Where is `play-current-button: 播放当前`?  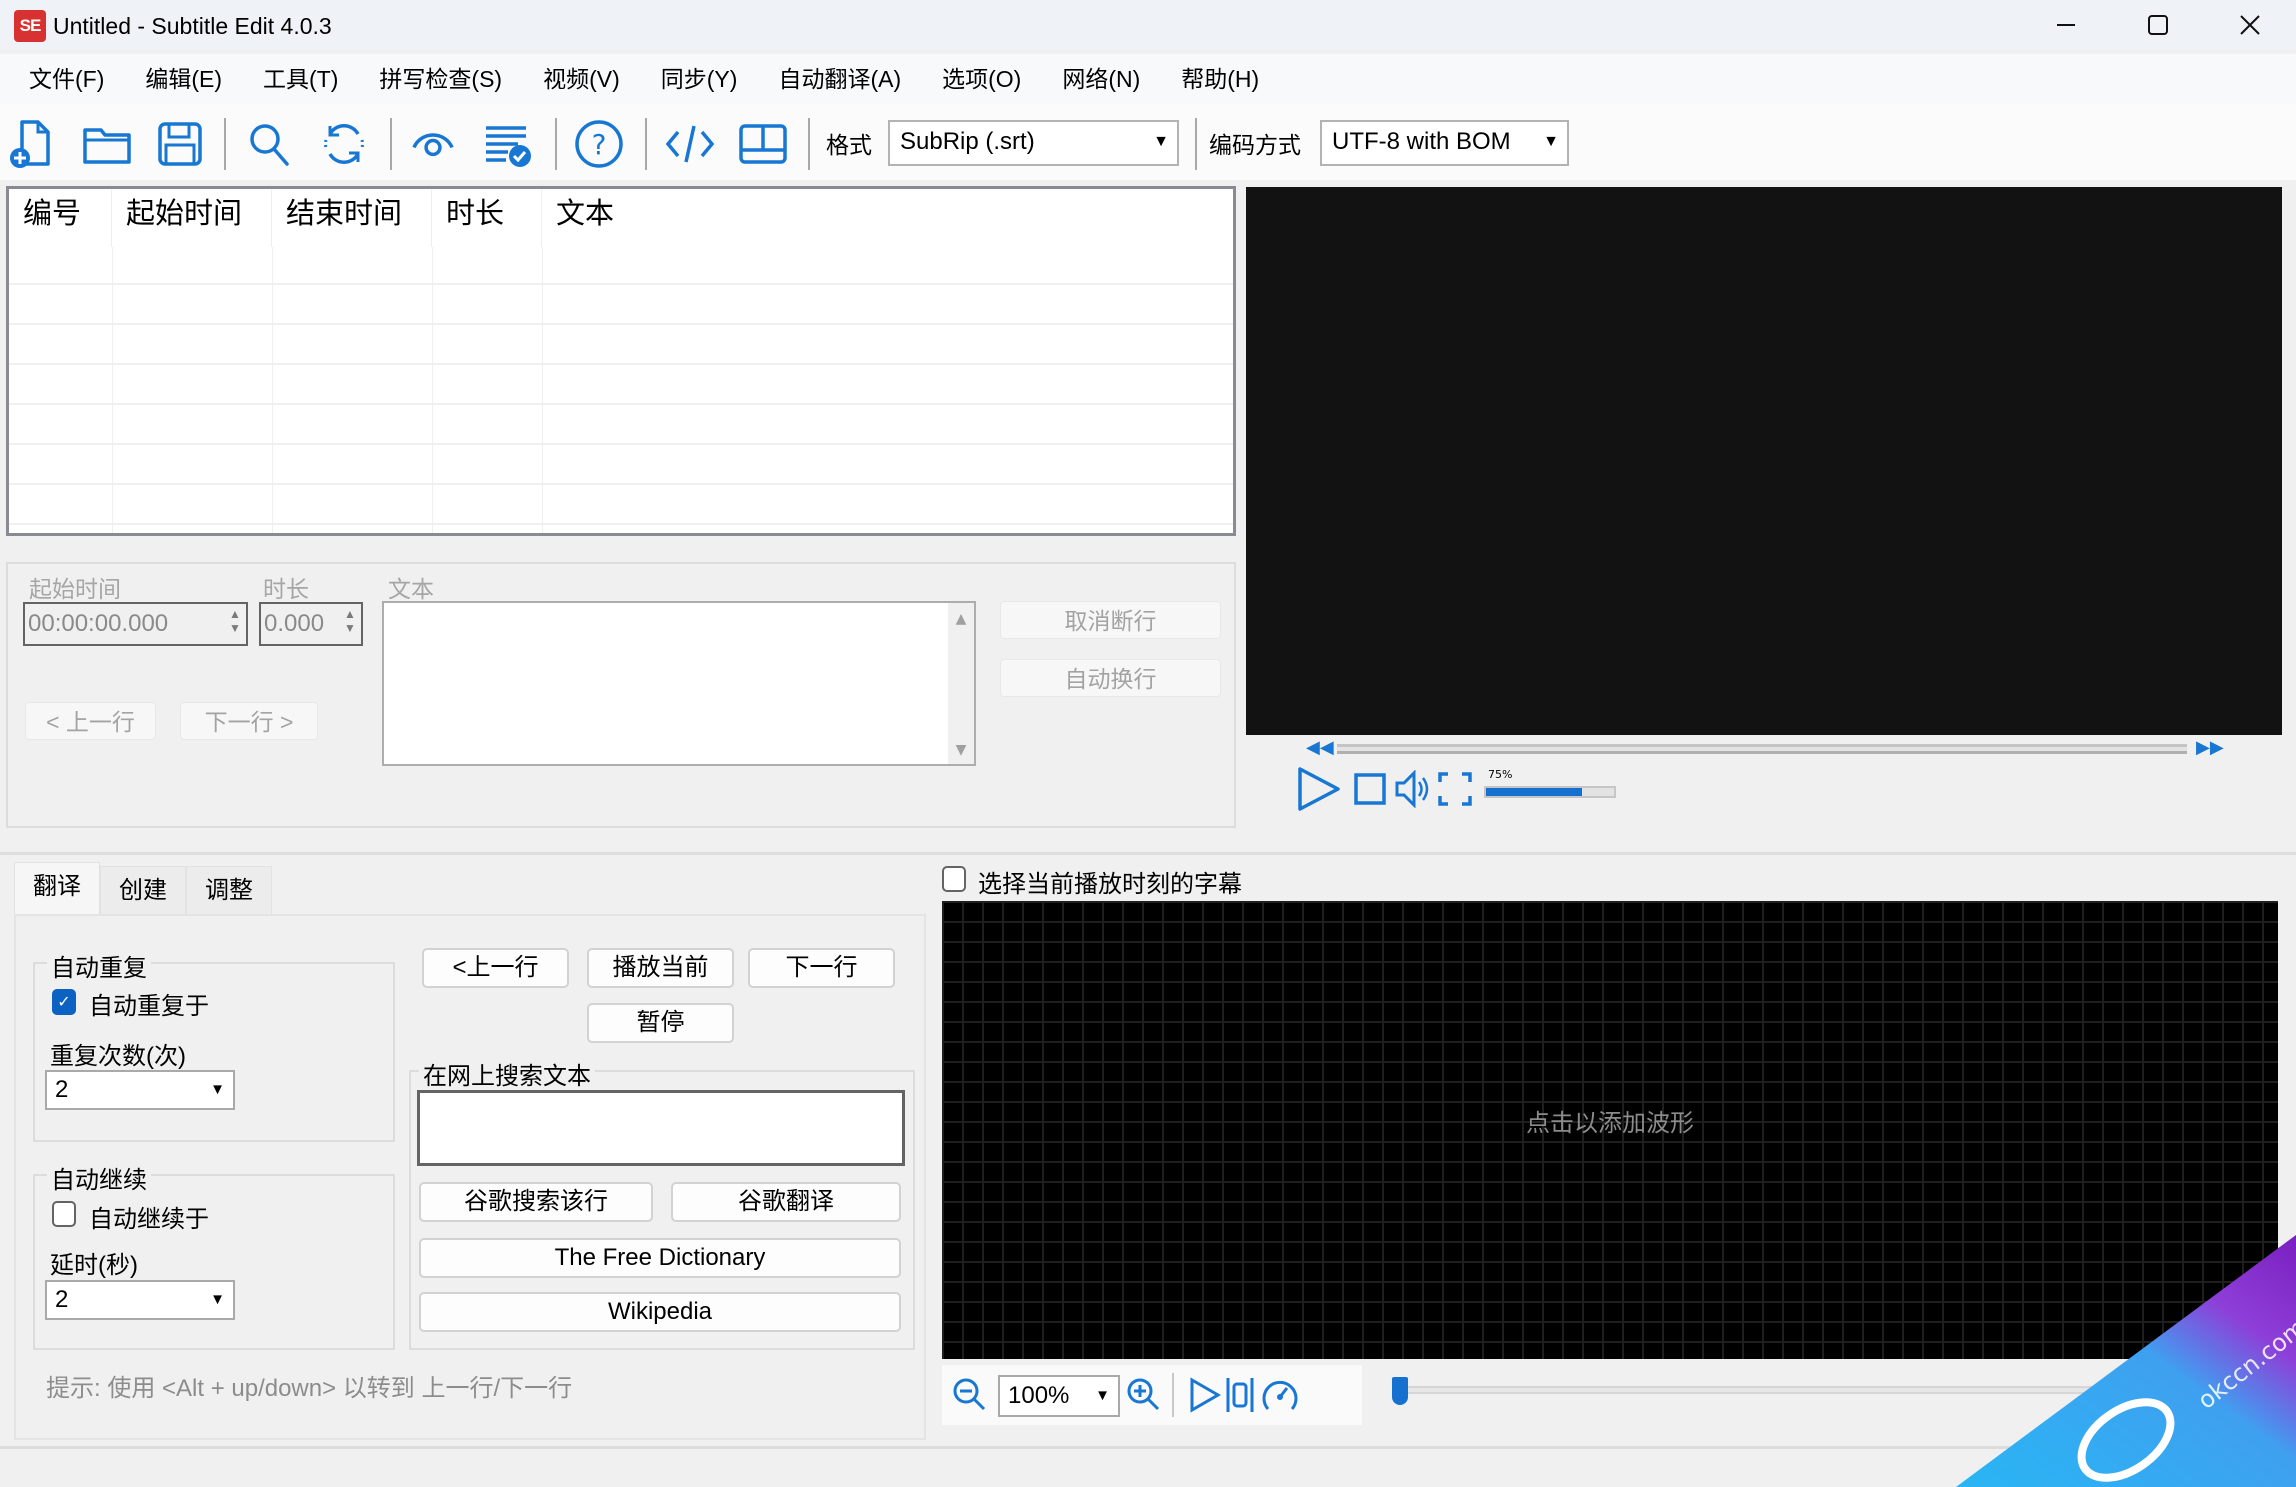
play-current-button: 播放当前 is located at coordinates (660, 968).